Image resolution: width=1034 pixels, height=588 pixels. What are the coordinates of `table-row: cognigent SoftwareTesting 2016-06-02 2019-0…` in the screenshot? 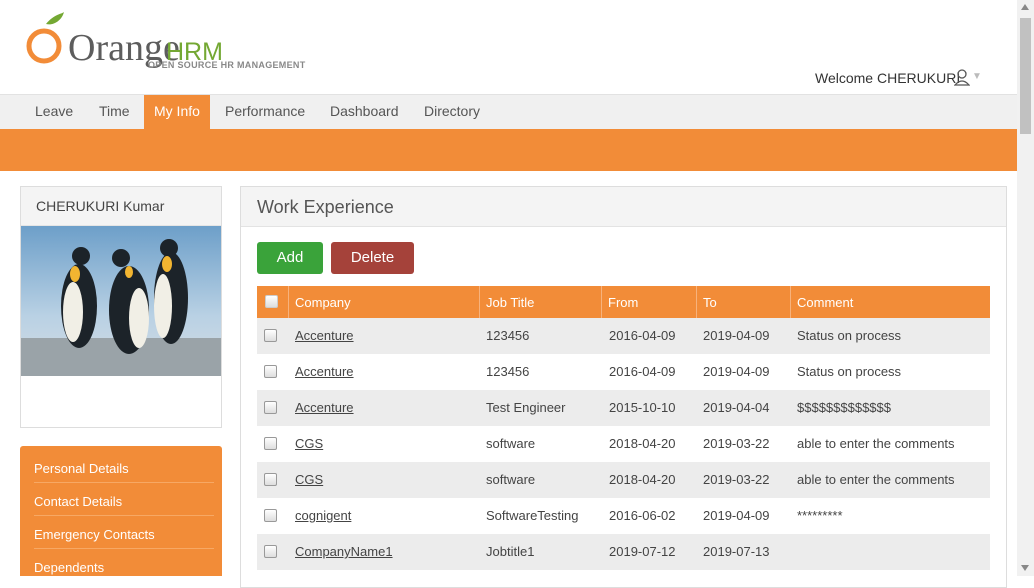 It's located at (623, 516).